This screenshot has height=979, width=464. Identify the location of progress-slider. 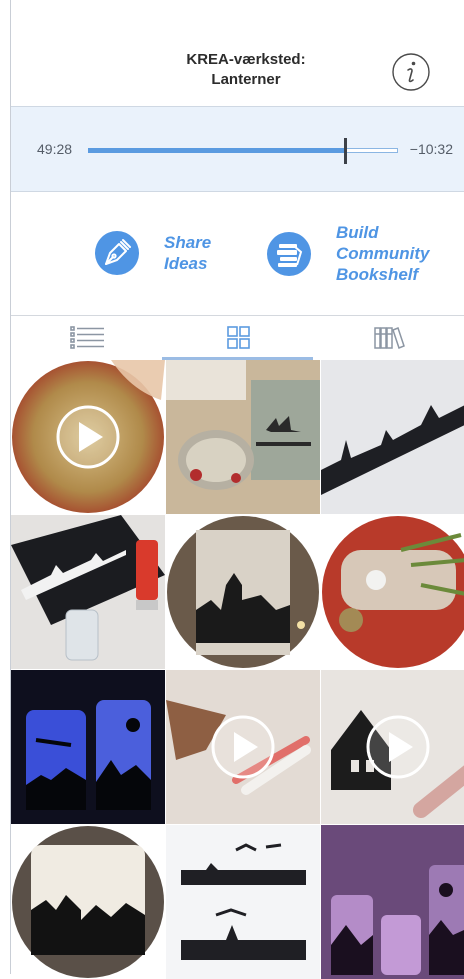
(243, 151).